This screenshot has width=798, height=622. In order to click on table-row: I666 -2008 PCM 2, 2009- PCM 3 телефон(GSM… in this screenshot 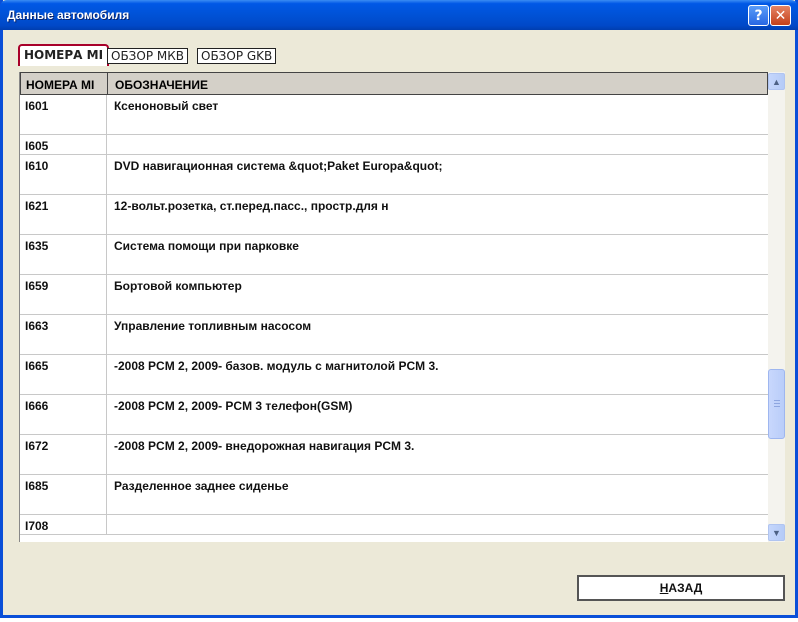, I will do `click(394, 415)`.